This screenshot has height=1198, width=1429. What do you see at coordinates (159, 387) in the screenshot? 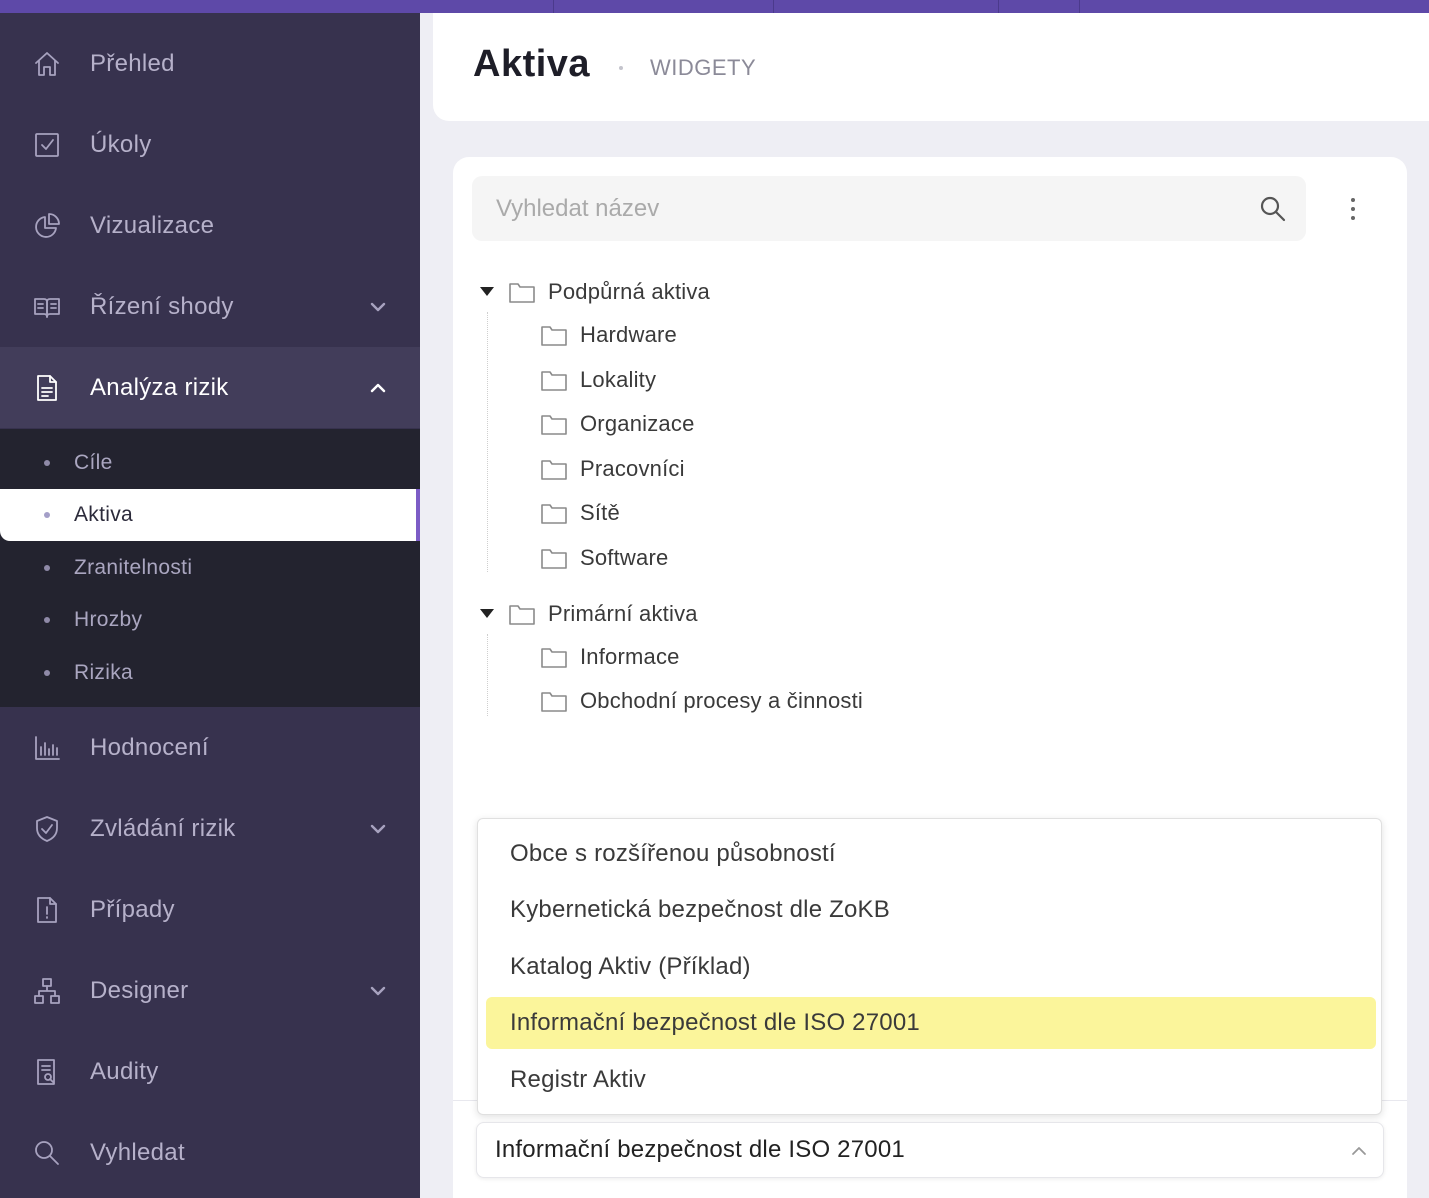
I see `sidebar-item-label: Analýza rizik` at bounding box center [159, 387].